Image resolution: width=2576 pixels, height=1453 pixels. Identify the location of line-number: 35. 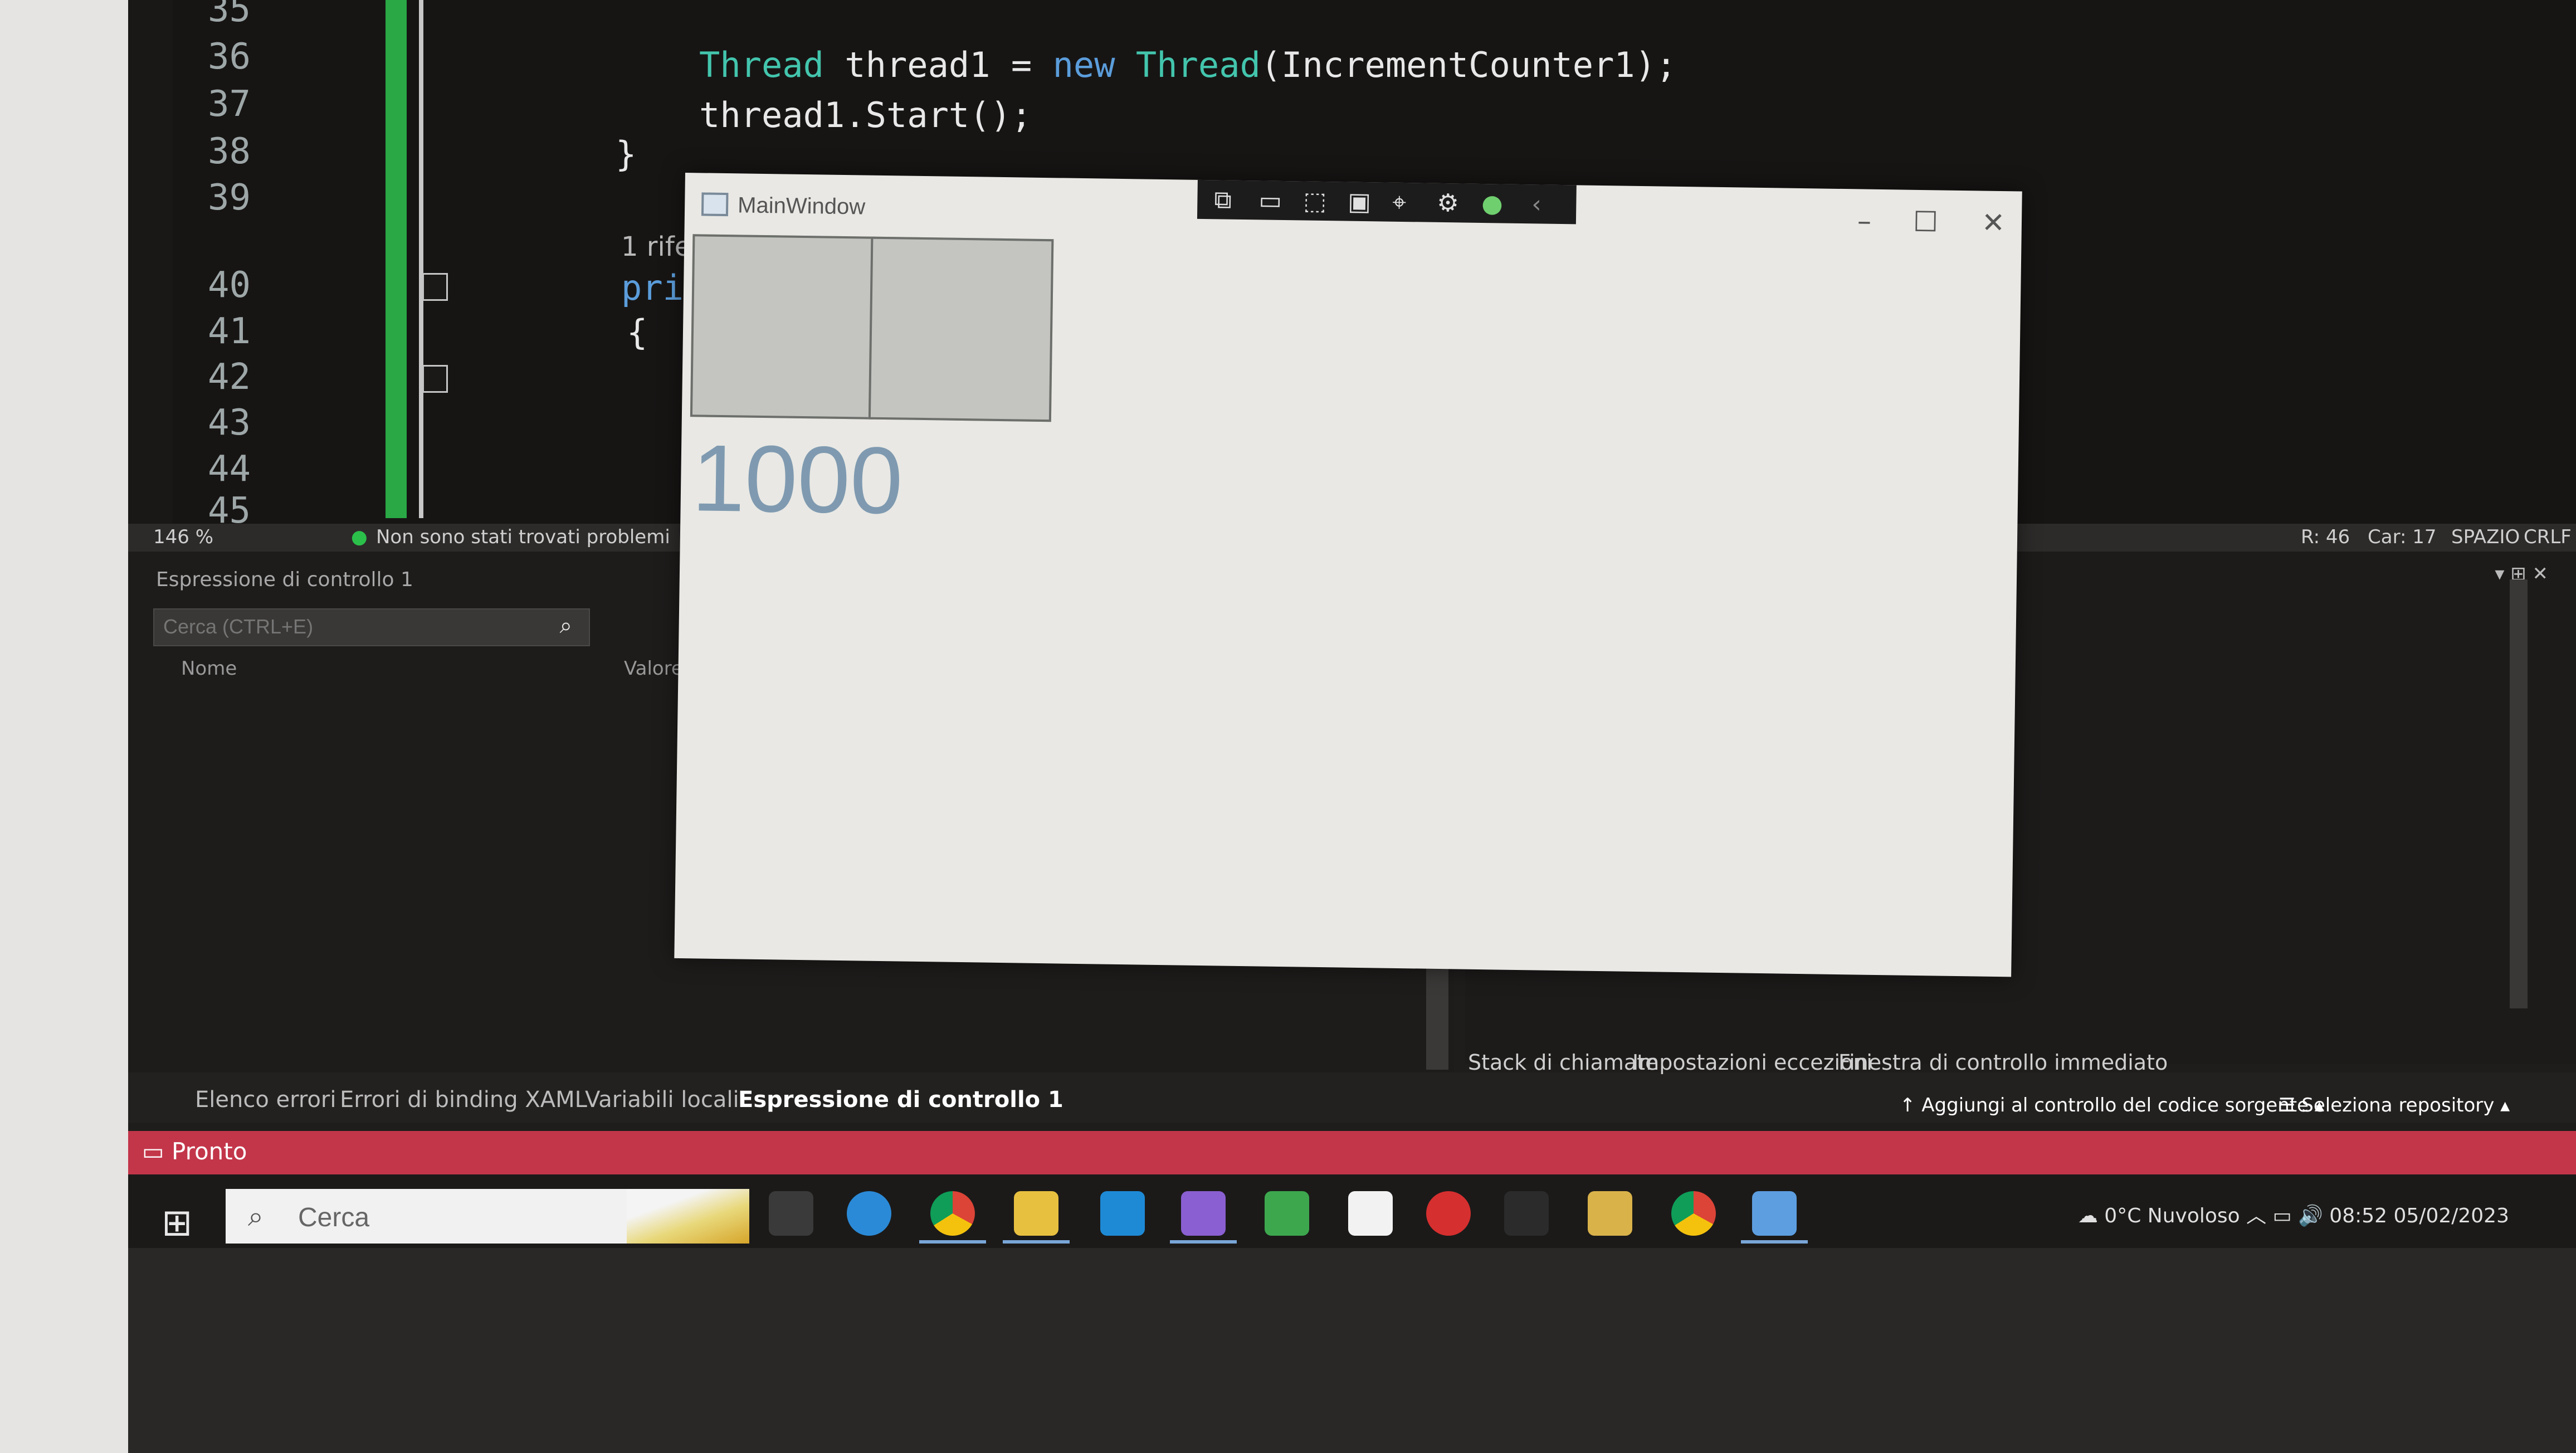
(229, 15).